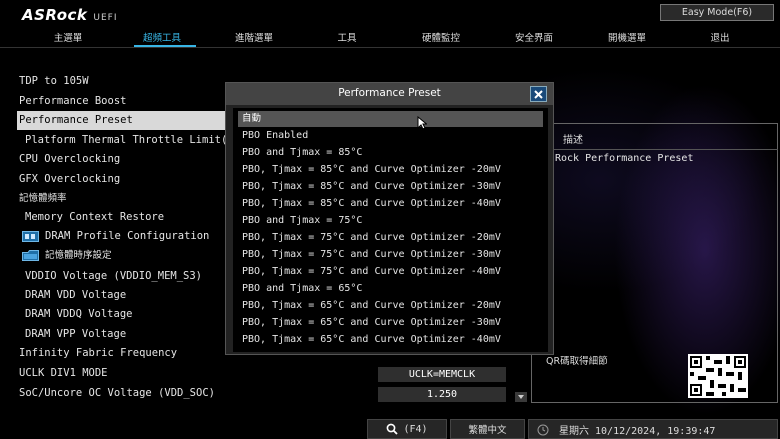 This screenshot has height=439, width=780. Describe the element at coordinates (390, 47) in the screenshot. I see `tab-divider` at that location.